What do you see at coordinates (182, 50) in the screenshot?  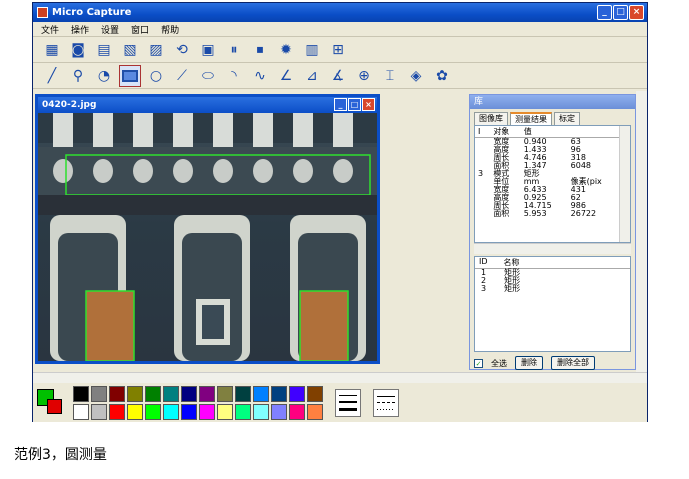 I see `refresh-icon: ⟲` at bounding box center [182, 50].